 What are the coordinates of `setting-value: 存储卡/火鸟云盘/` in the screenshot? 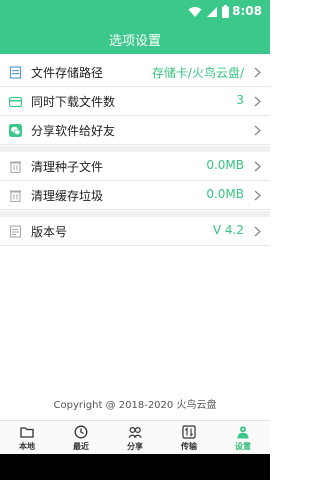 It's located at (197, 73).